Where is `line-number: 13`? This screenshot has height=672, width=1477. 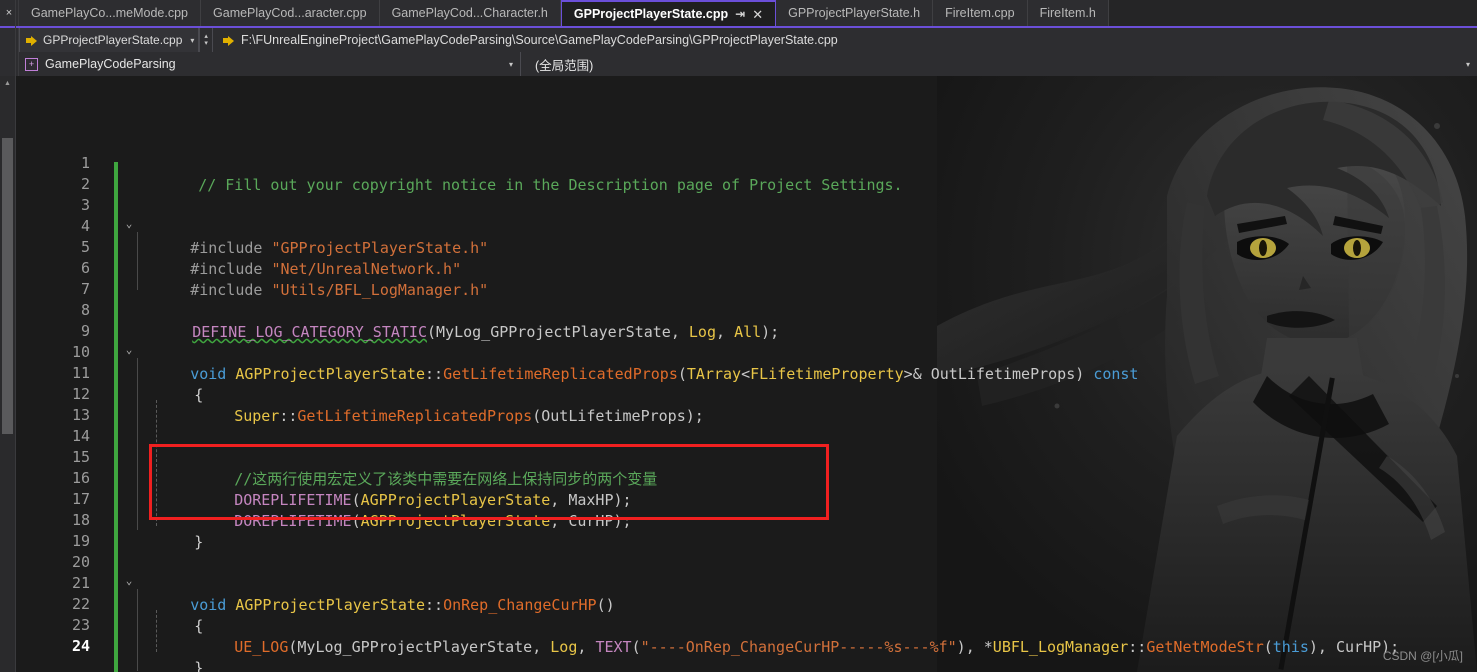
line-number: 13 is located at coordinates (80, 415).